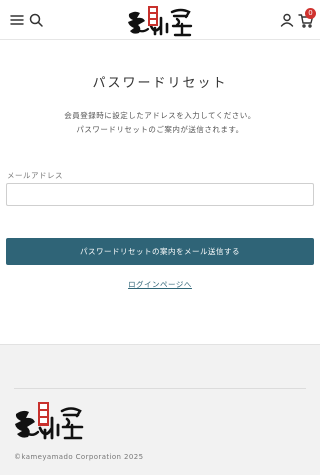 This screenshot has height=475, width=320. What do you see at coordinates (79, 457) in the screenshot?
I see `copyright: ©kameyamado Corporation 2025` at bounding box center [79, 457].